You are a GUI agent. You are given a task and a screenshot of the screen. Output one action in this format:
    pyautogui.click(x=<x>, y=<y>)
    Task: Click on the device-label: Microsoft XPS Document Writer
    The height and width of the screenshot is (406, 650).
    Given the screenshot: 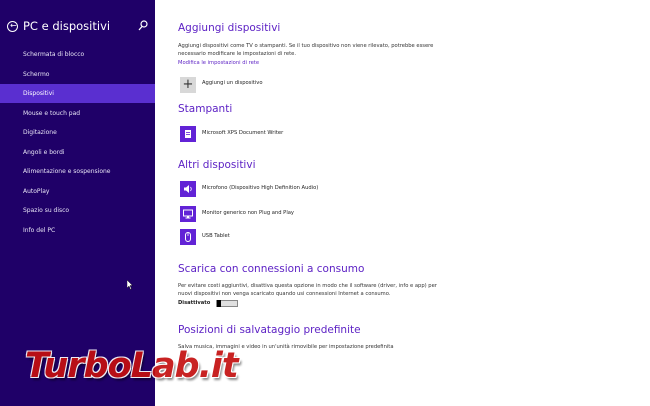 What is the action you would take?
    pyautogui.click(x=243, y=133)
    